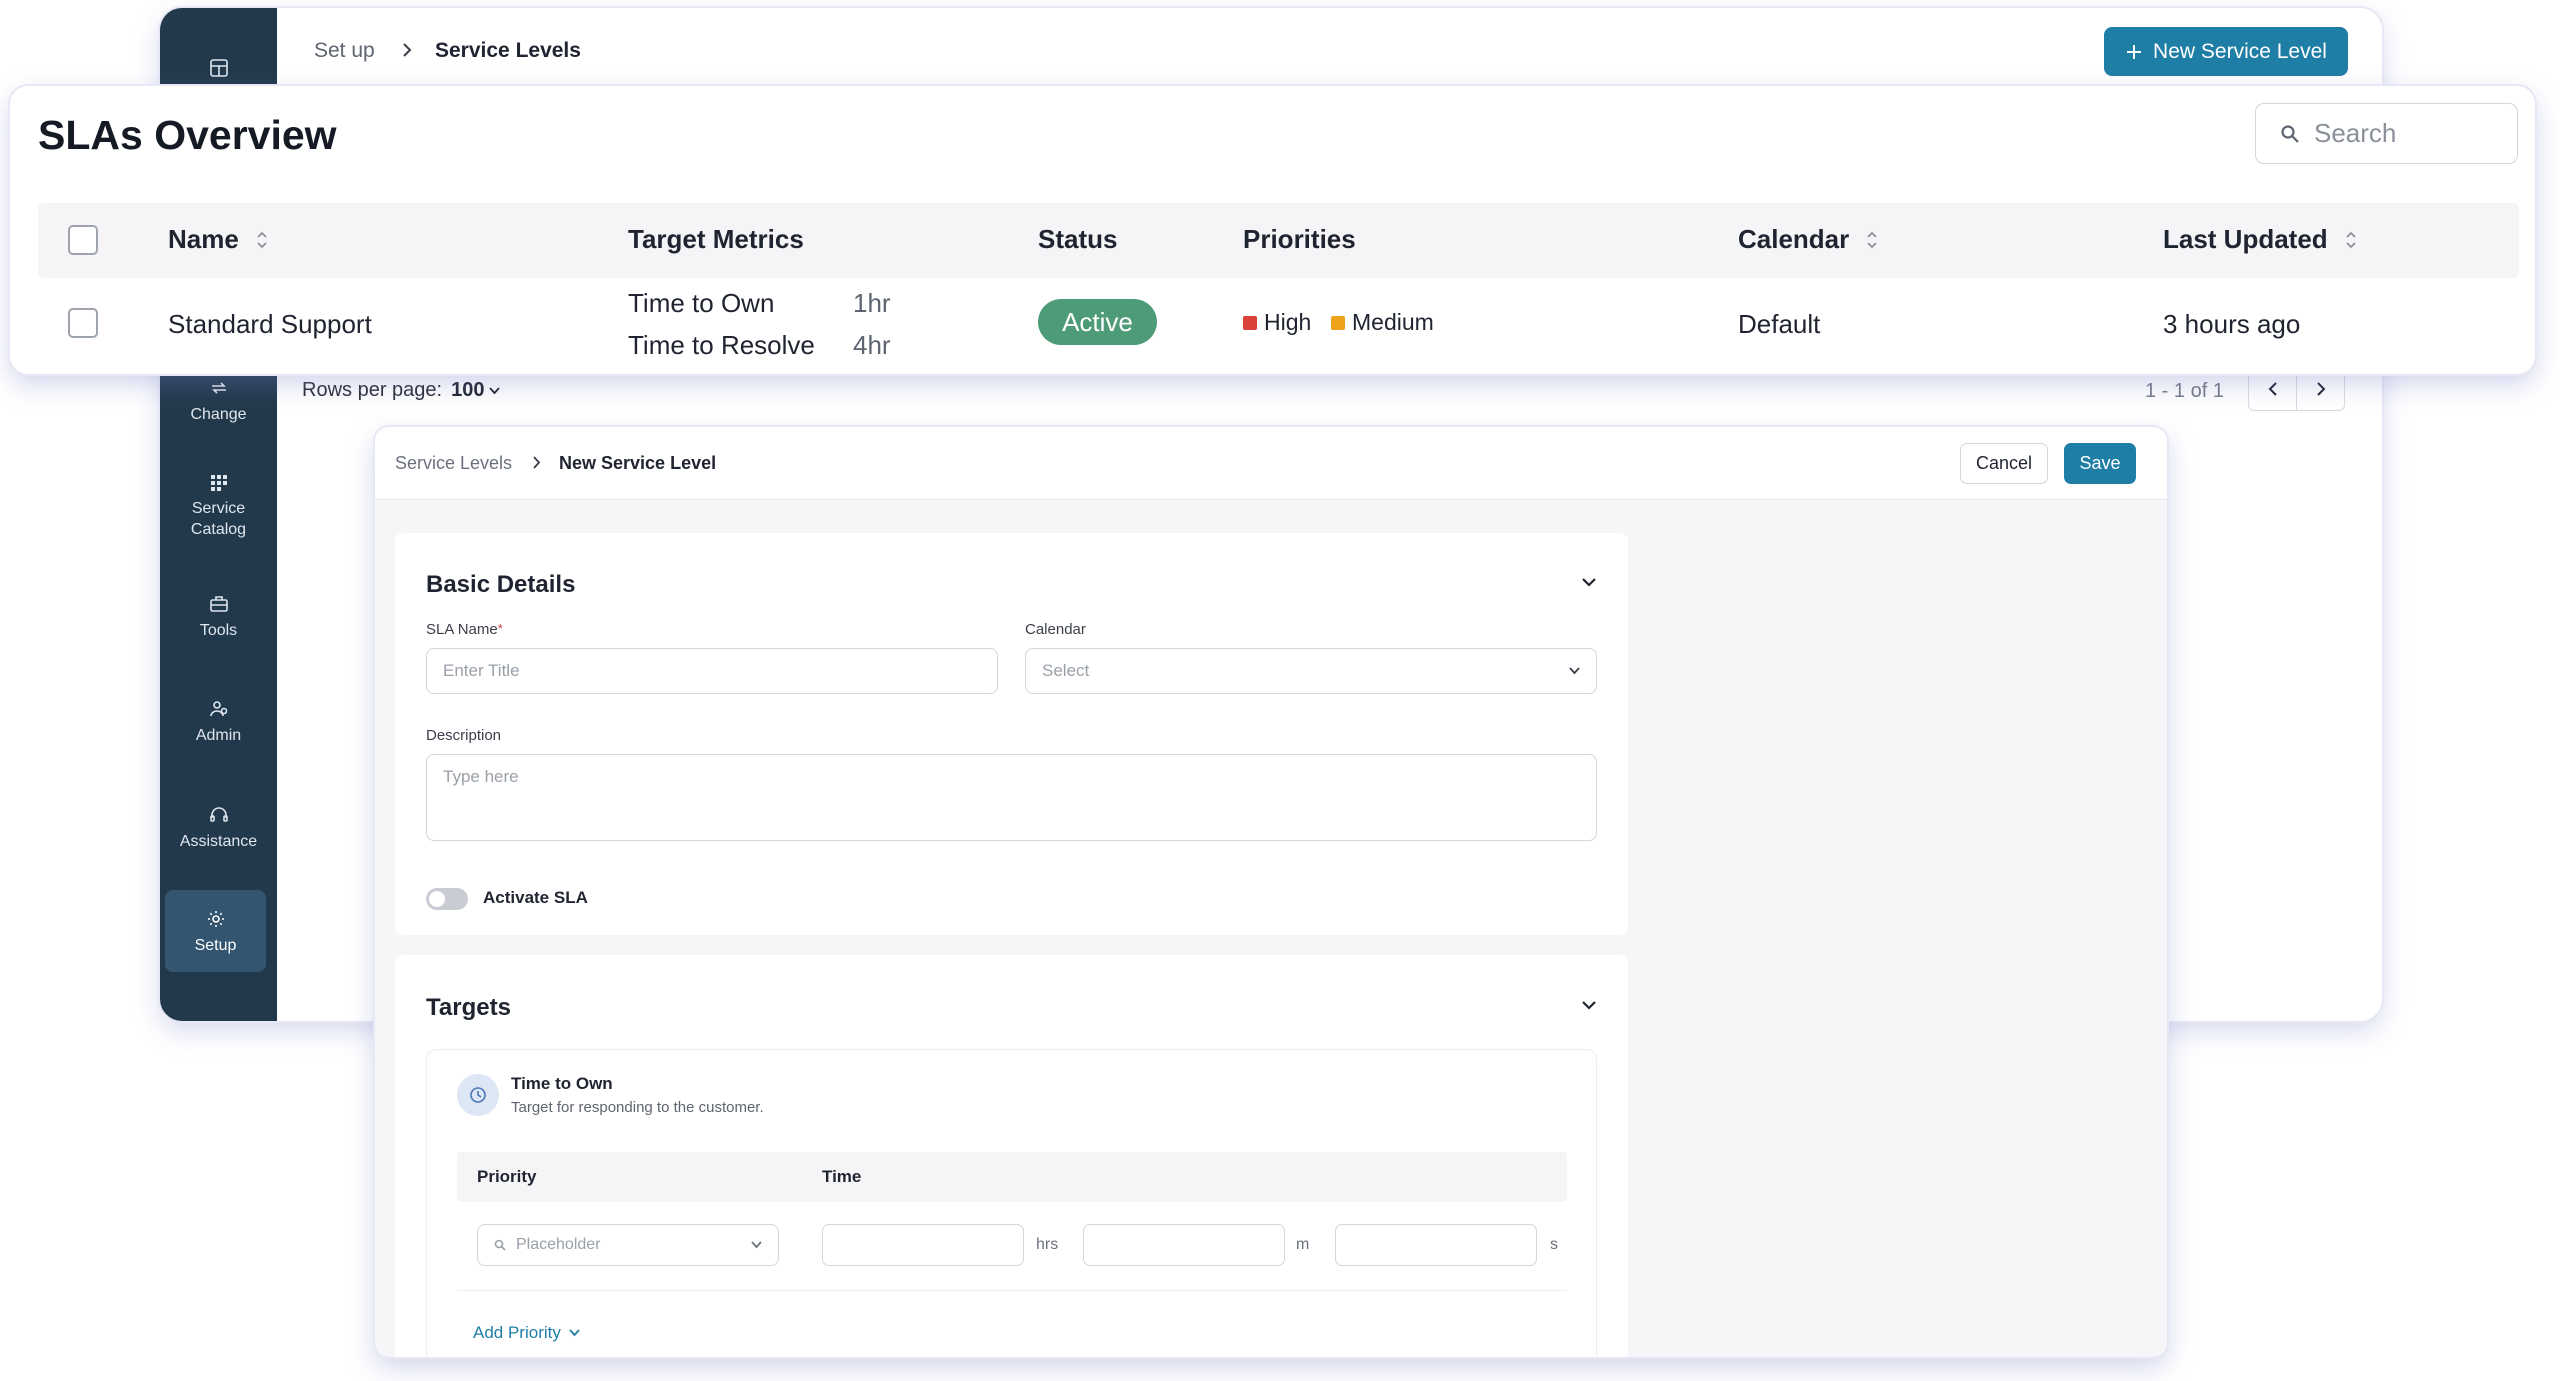 The width and height of the screenshot is (2560, 1381). Describe the element at coordinates (372, 390) in the screenshot. I see `rows-per-page-label: Rows per page:` at that location.